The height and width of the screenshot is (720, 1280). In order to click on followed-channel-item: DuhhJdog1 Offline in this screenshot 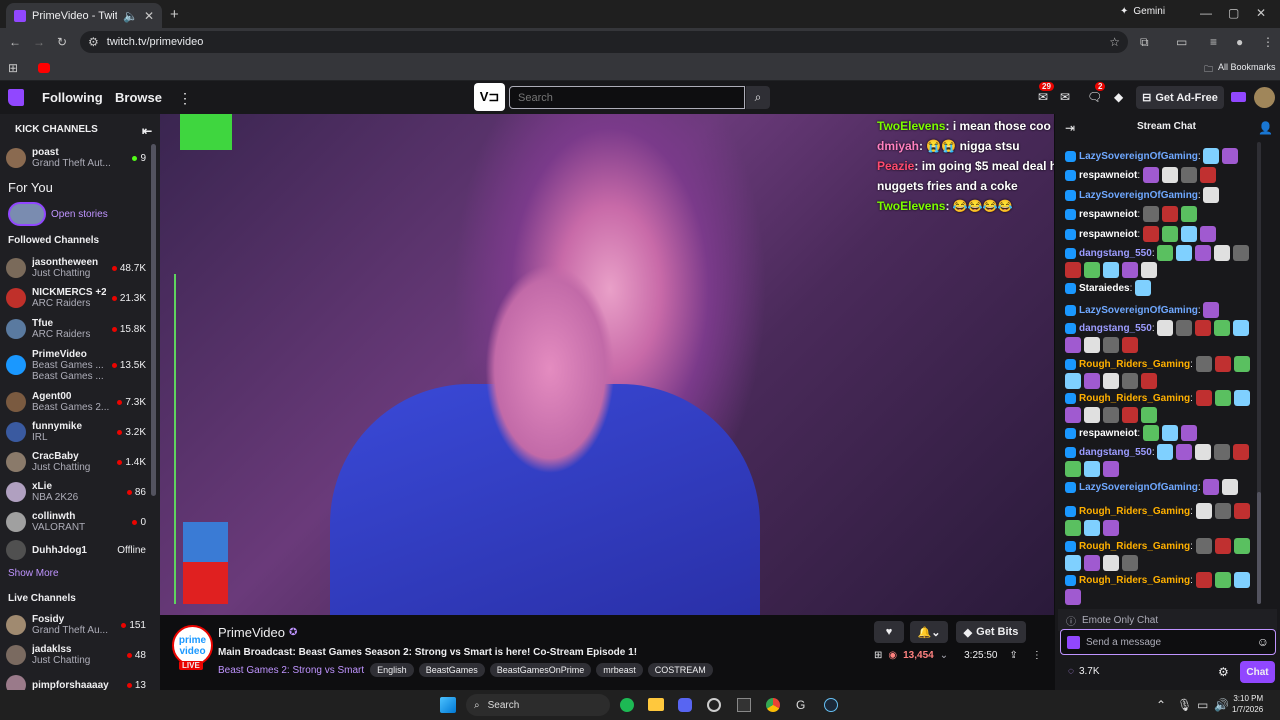, I will do `click(76, 550)`.